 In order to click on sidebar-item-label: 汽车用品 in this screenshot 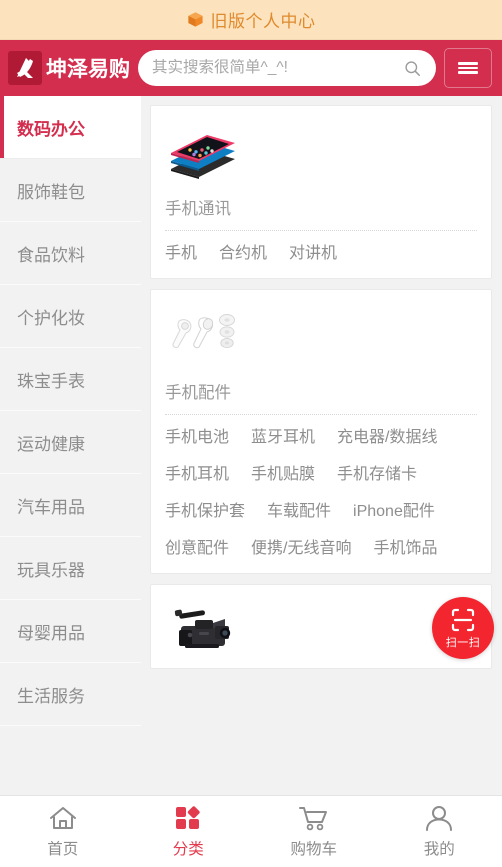, I will do `click(51, 507)`.